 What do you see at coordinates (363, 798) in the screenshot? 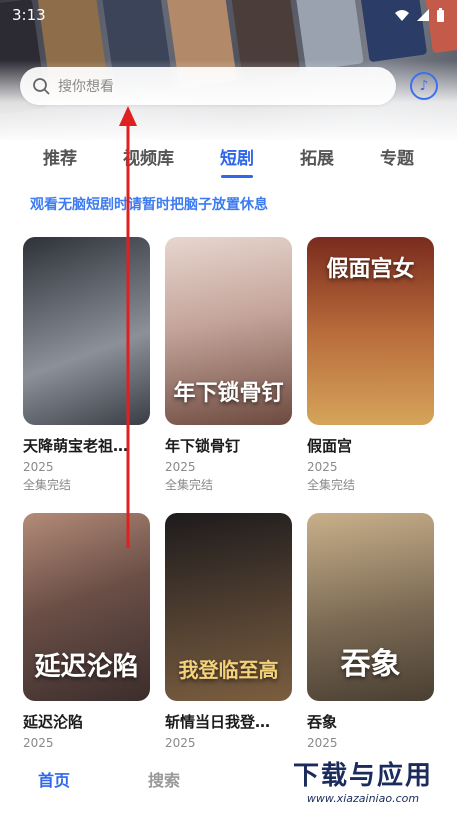
I see `watermark-sub: www.xiazainiao.com` at bounding box center [363, 798].